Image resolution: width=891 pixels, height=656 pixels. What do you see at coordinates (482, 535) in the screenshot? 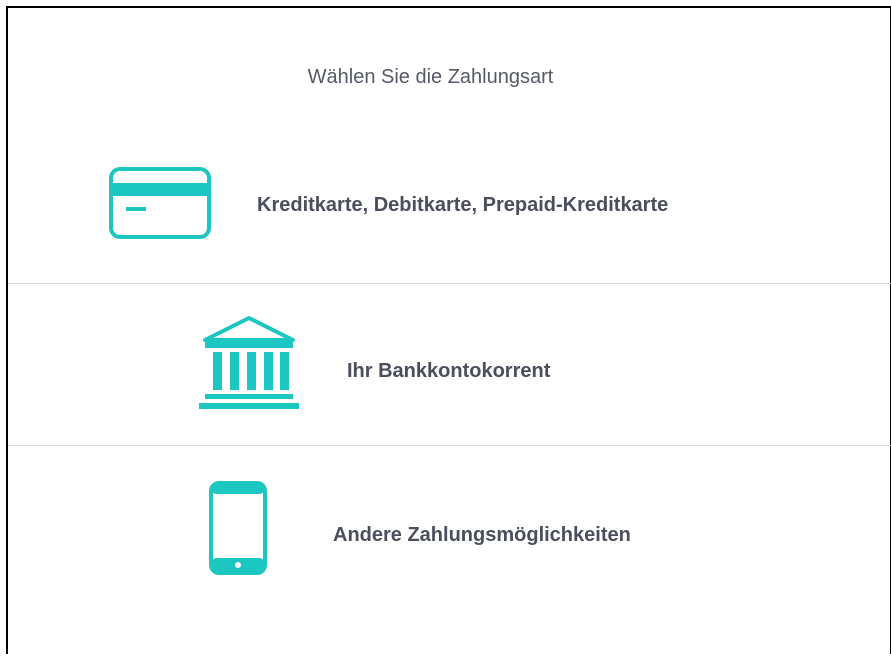
I see `option-label-other-payment: Andere Zahlungsmöglichkeiten` at bounding box center [482, 535].